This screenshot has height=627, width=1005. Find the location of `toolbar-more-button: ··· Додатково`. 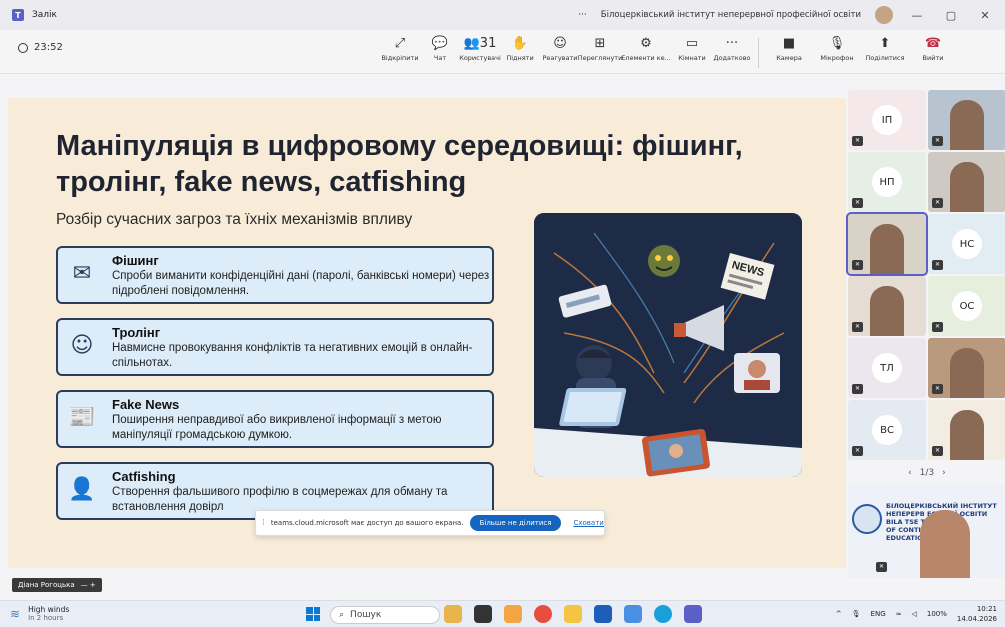

toolbar-more-button: ··· Додатково is located at coordinates (732, 53).